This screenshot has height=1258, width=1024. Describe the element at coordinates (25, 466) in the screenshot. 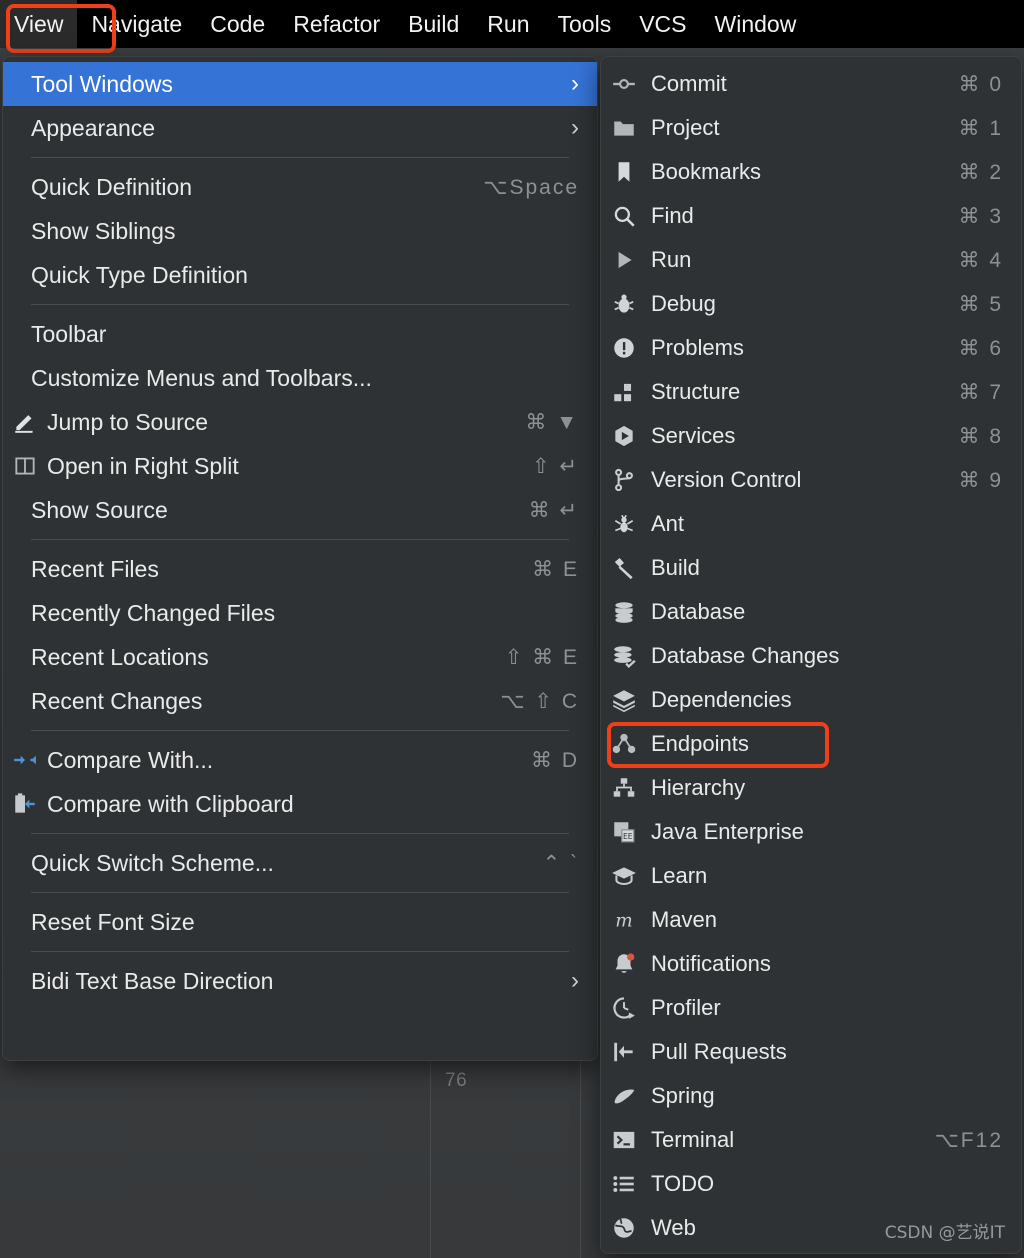

I see `split-panes-icon` at that location.